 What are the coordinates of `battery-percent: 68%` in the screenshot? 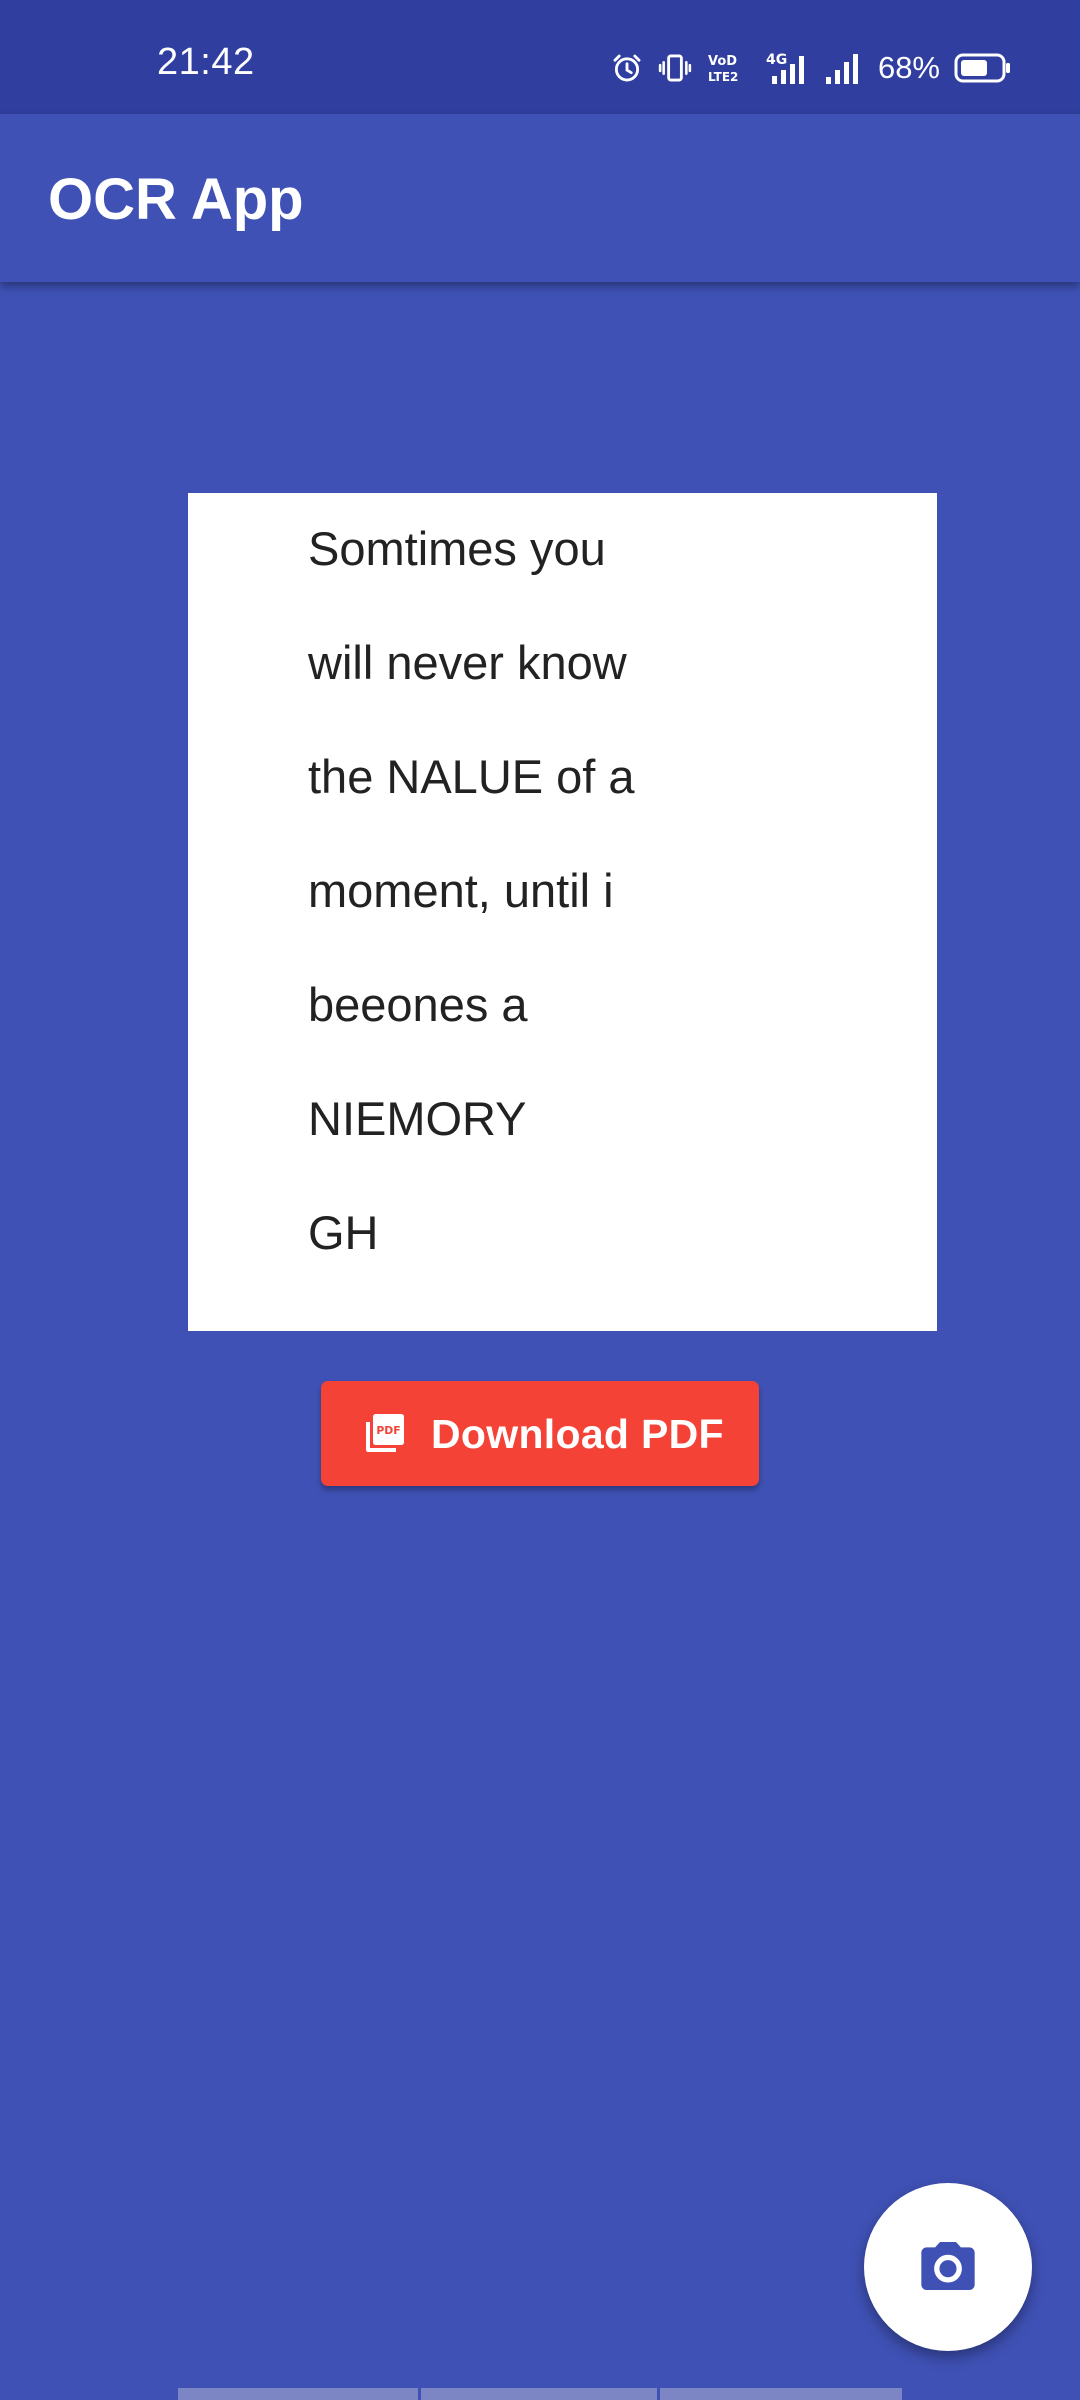 It's located at (908, 67).